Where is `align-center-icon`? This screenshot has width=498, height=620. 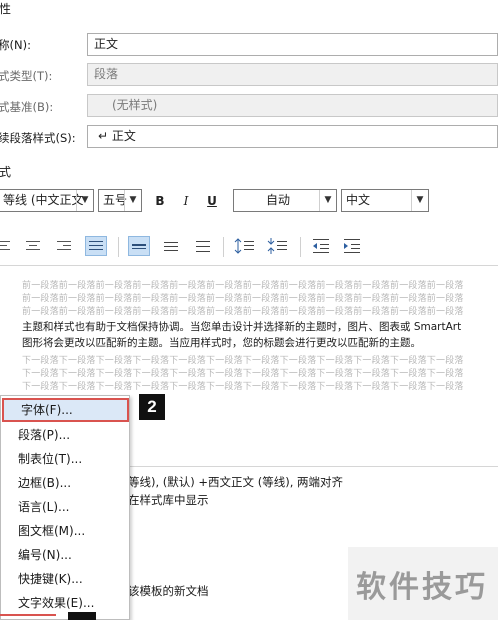 align-center-icon is located at coordinates (33, 245).